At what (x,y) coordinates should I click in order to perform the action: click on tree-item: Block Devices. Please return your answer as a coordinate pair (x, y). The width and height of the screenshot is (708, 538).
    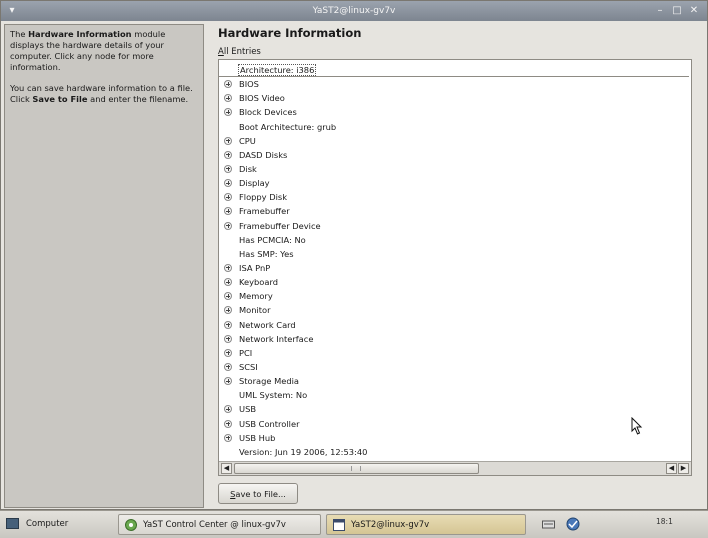
    Looking at the image, I should click on (455, 112).